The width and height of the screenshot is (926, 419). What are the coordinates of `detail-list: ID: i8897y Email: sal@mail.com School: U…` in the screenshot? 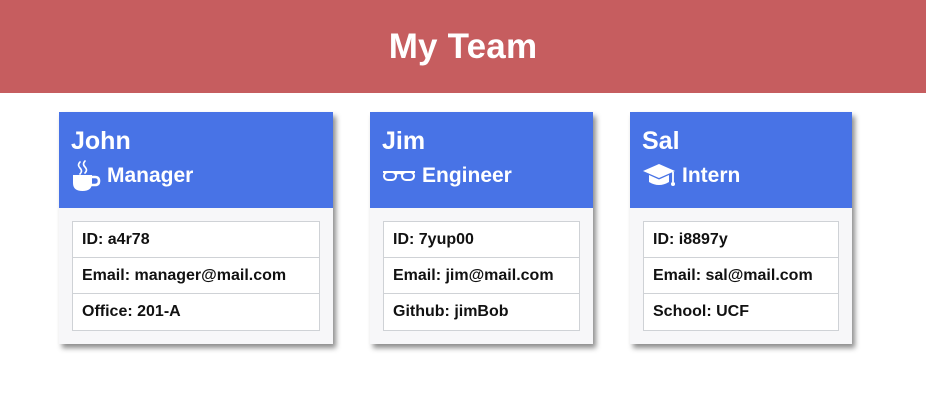 It's located at (741, 276).